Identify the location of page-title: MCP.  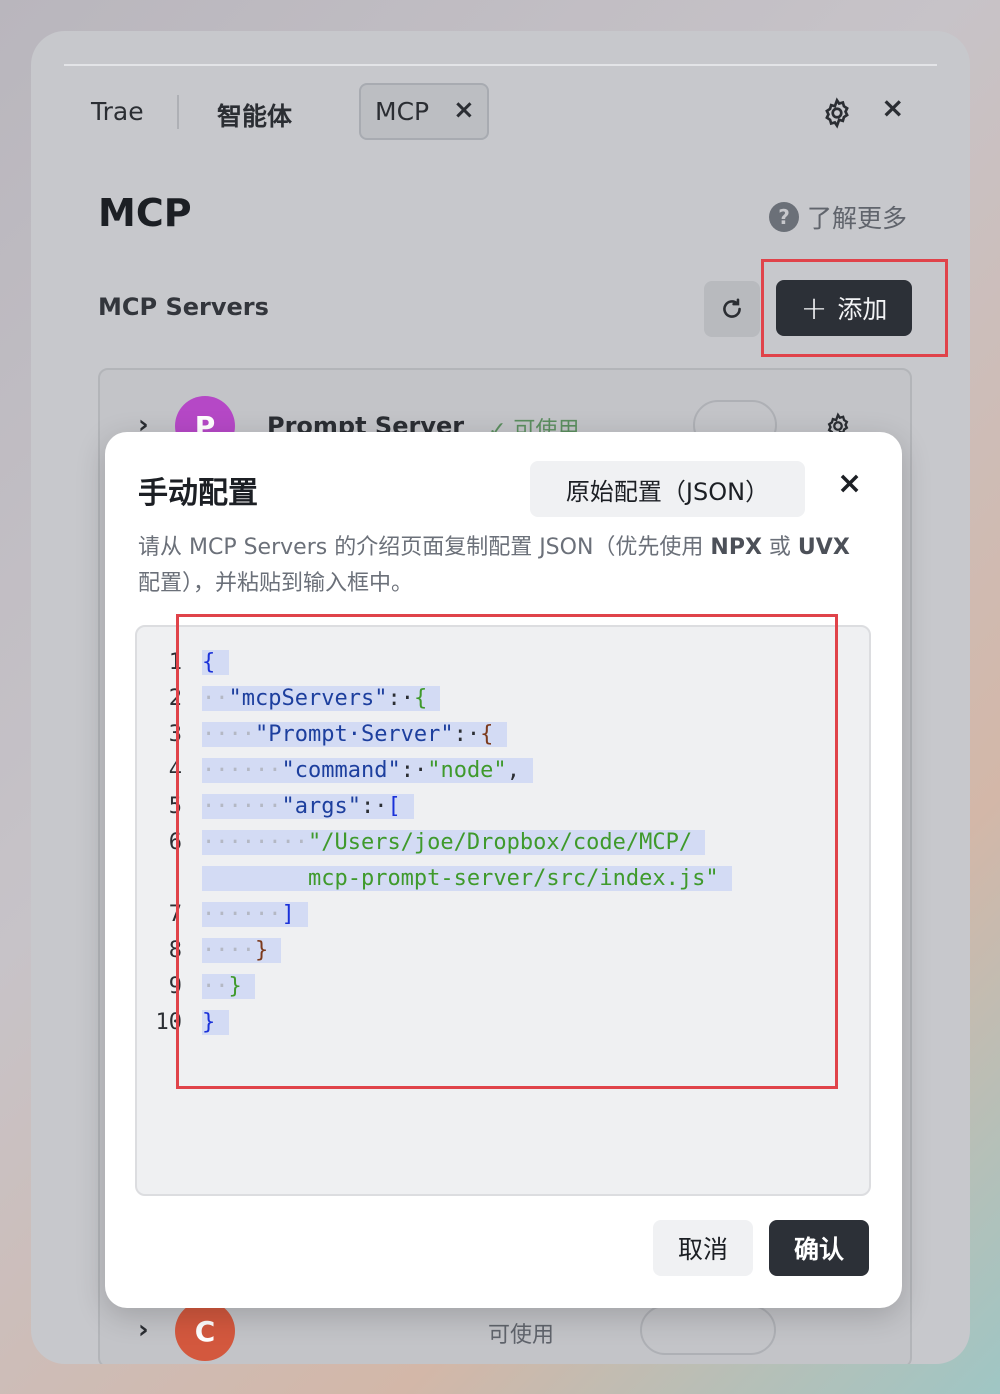
(145, 213).